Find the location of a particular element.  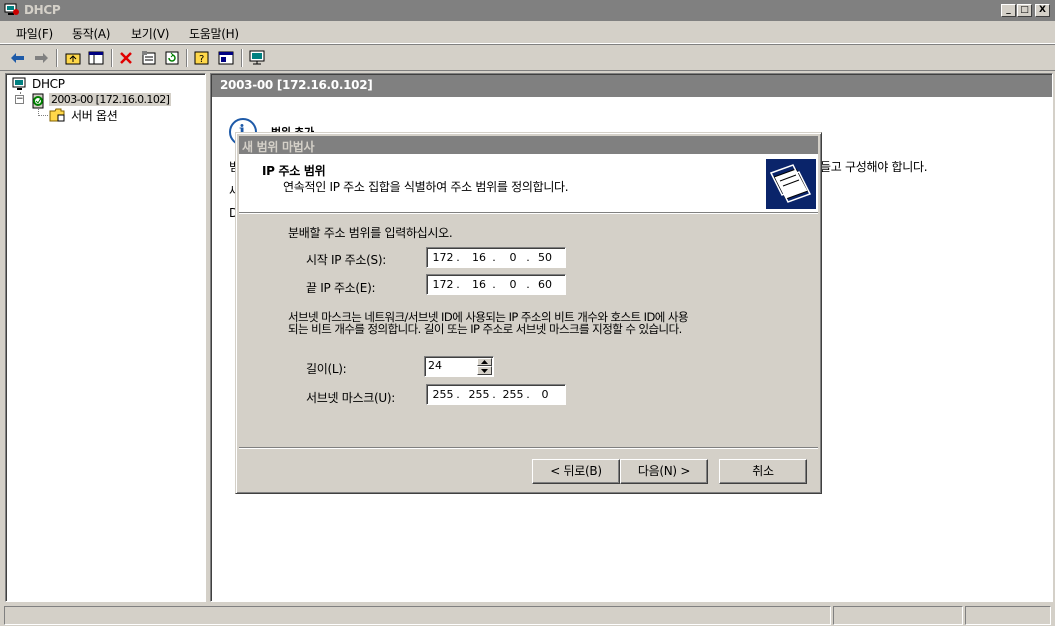

start-ip-label: 시작 IP 주소(S): is located at coordinates (346, 260).